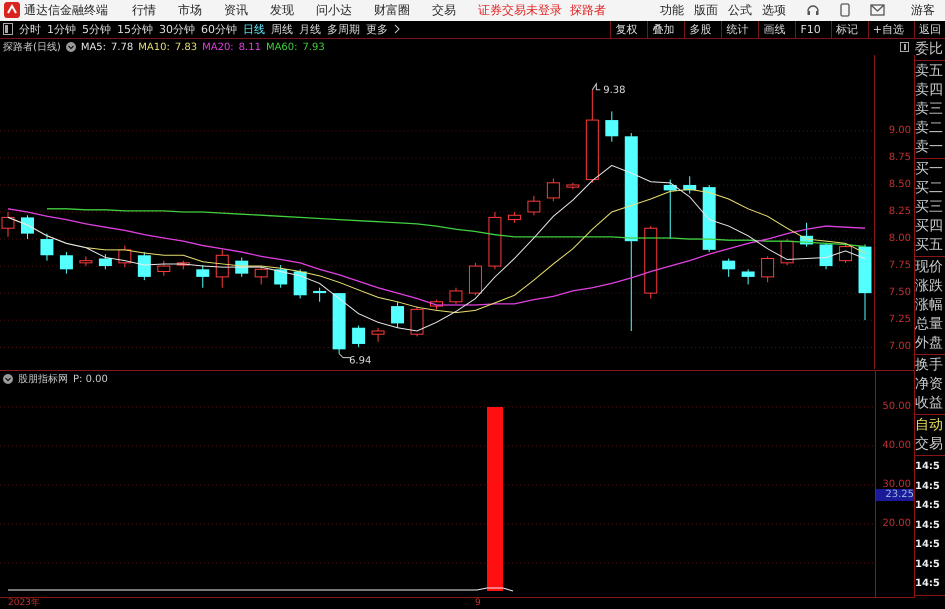 The height and width of the screenshot is (609, 945). I want to click on period-tab: 月线, so click(310, 29).